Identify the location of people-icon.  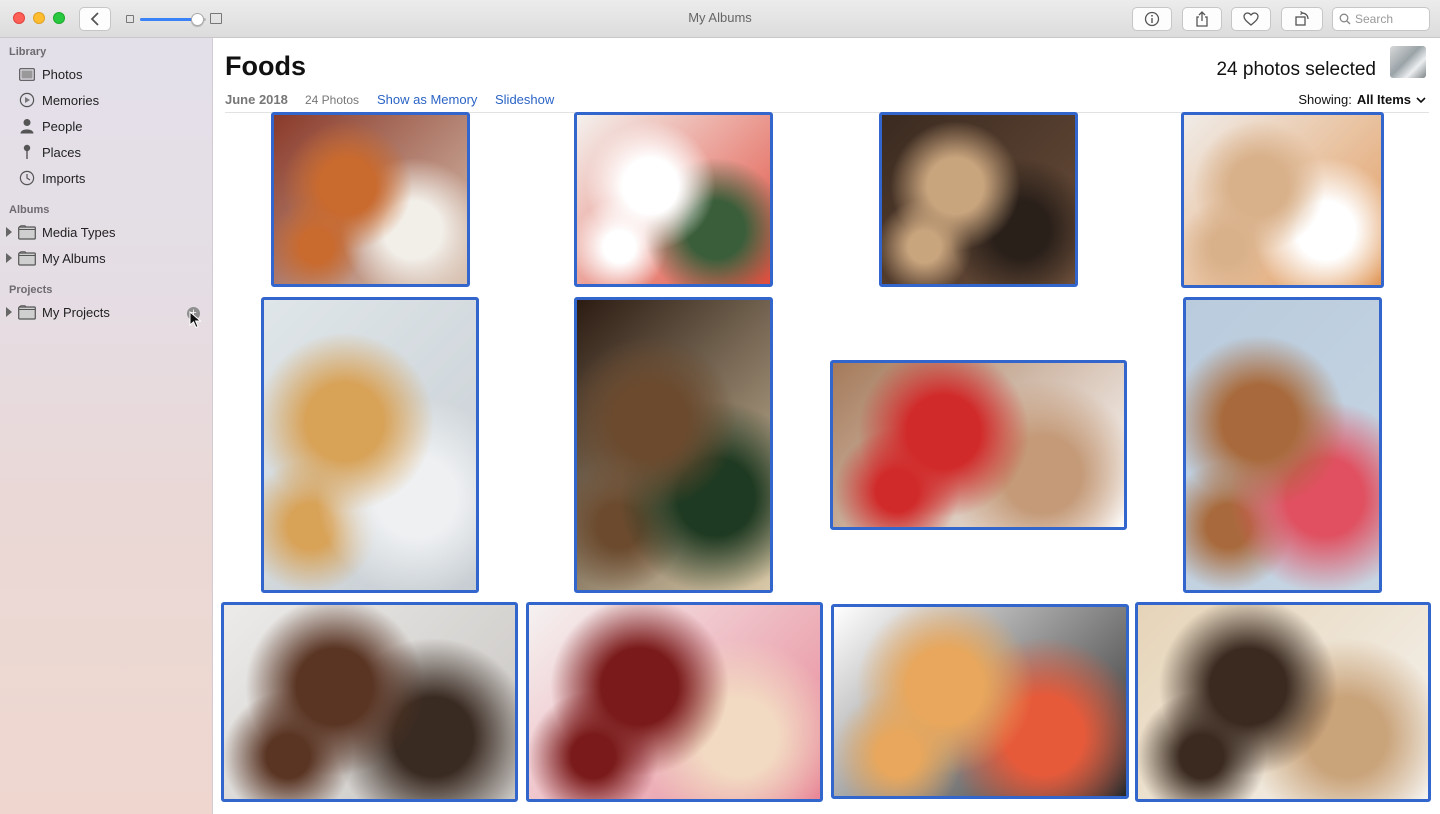
(27, 126).